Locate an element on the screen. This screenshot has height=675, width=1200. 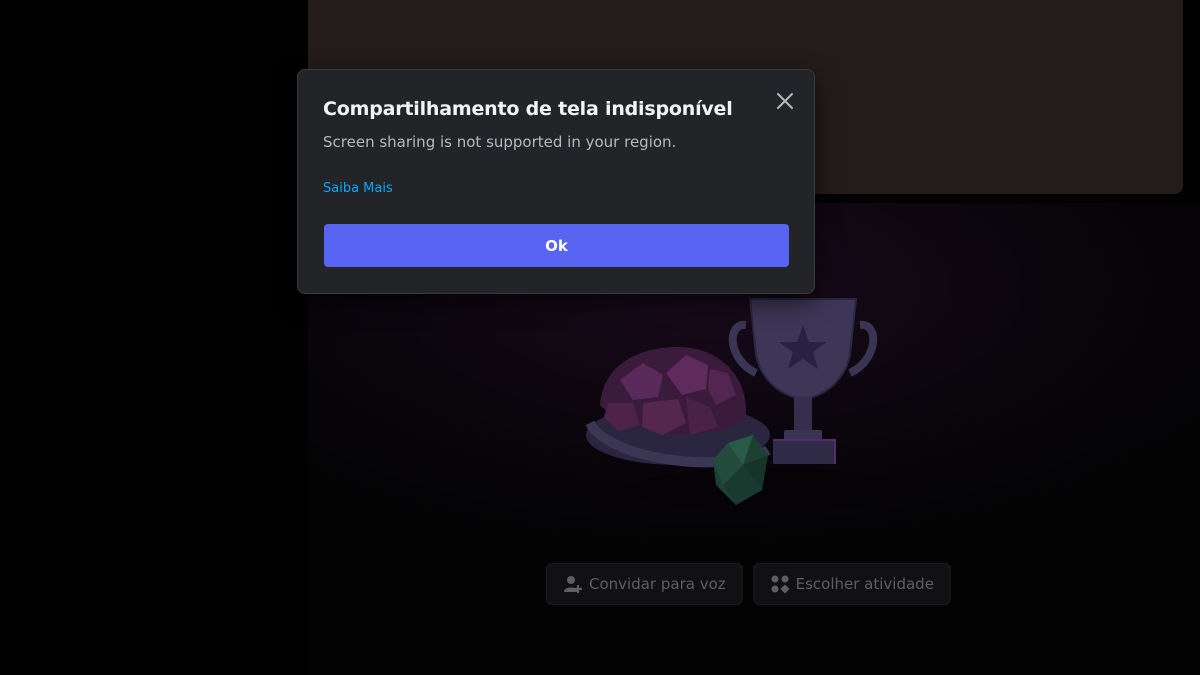
activity-illustration is located at coordinates (736, 405).